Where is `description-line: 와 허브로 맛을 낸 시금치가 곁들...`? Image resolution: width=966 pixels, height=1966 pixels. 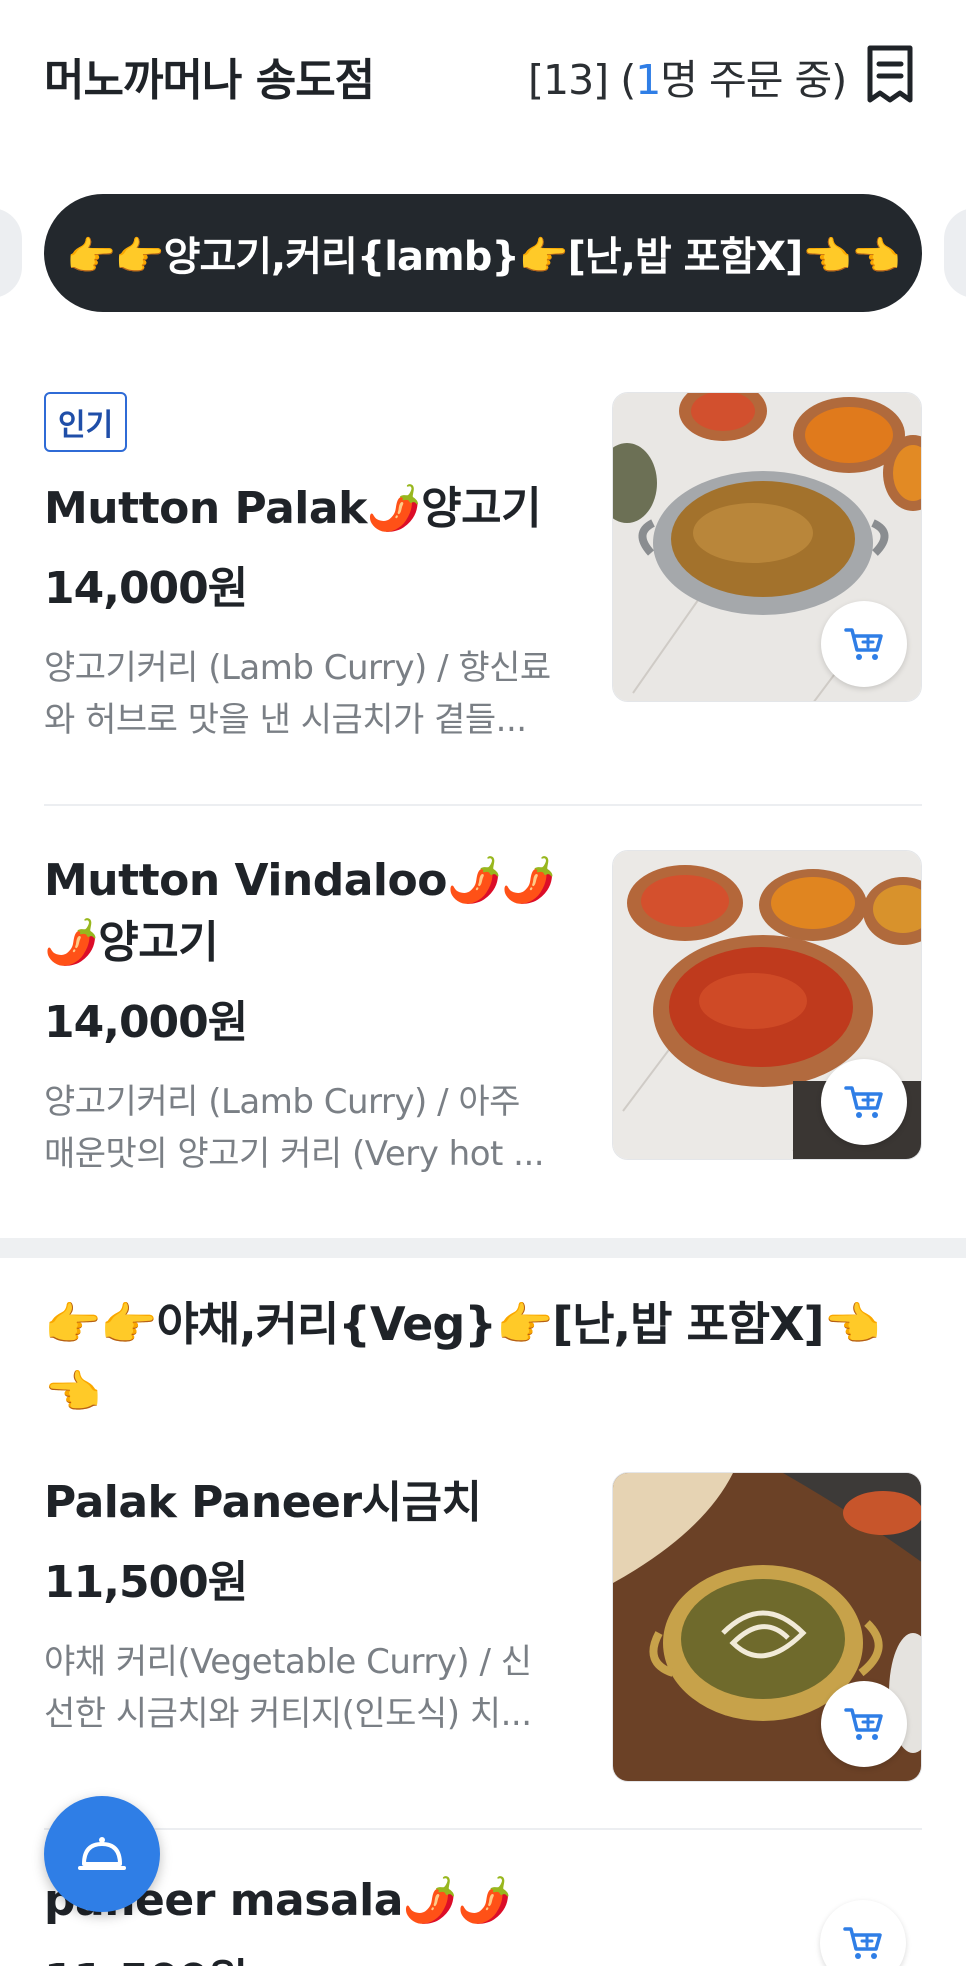 description-line: 와 허브로 맛을 낸 시금치가 곁들... is located at coordinates (285, 720).